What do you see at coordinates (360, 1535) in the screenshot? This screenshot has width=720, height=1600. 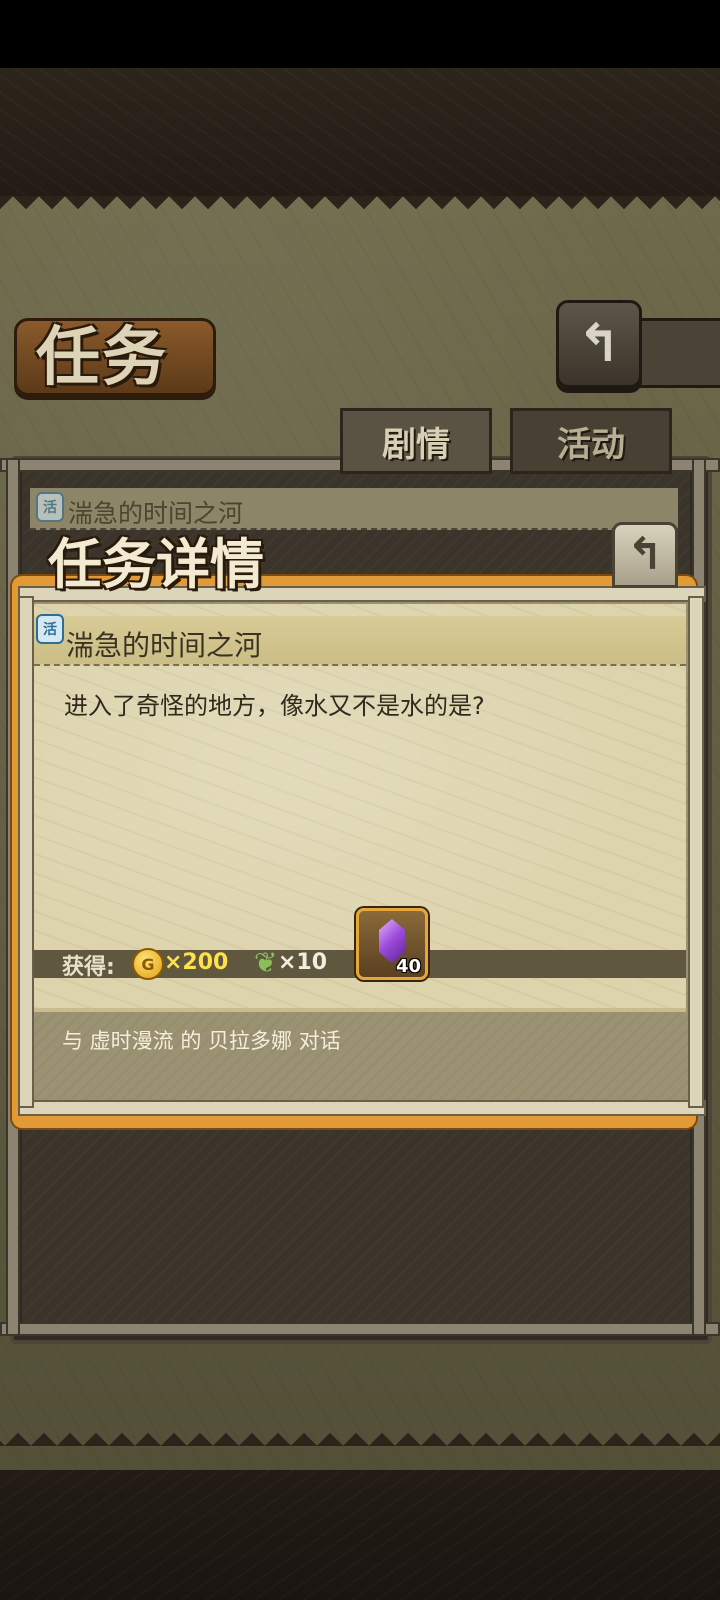 I see `background-bottom` at bounding box center [360, 1535].